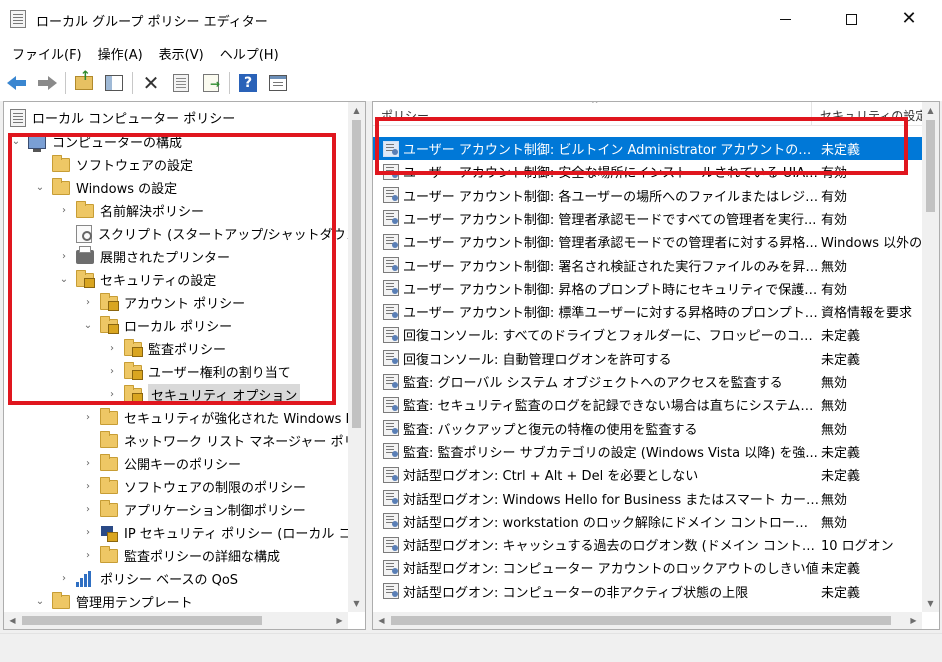 Image resolution: width=942 pixels, height=662 pixels. What do you see at coordinates (785, 19) in the screenshot?
I see `minimize-button` at bounding box center [785, 19].